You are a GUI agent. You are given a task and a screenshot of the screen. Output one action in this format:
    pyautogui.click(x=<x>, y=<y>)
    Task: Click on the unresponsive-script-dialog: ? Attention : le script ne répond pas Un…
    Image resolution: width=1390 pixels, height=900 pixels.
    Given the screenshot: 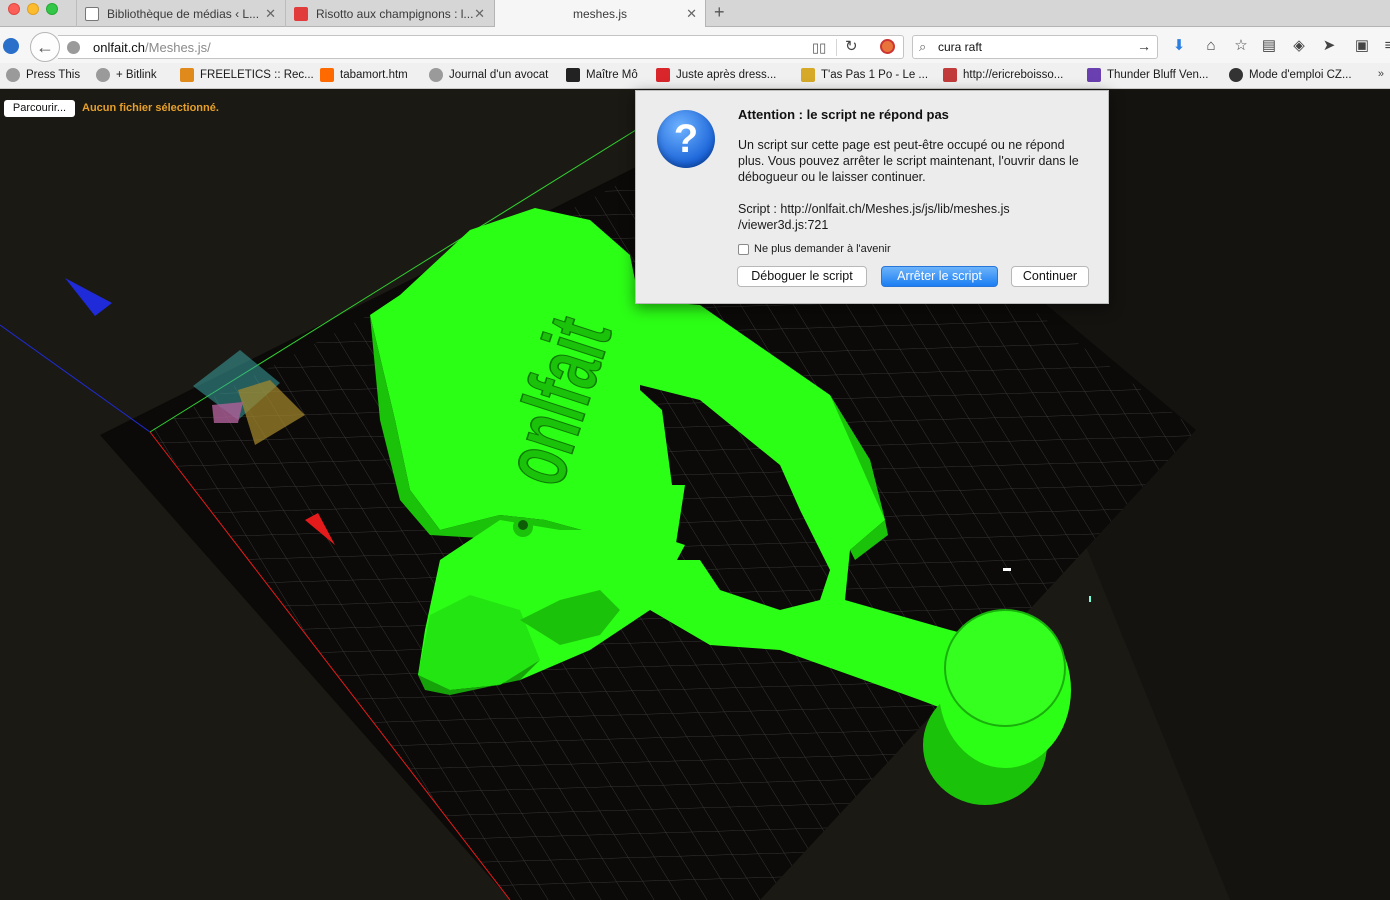 What is the action you would take?
    pyautogui.click(x=872, y=197)
    